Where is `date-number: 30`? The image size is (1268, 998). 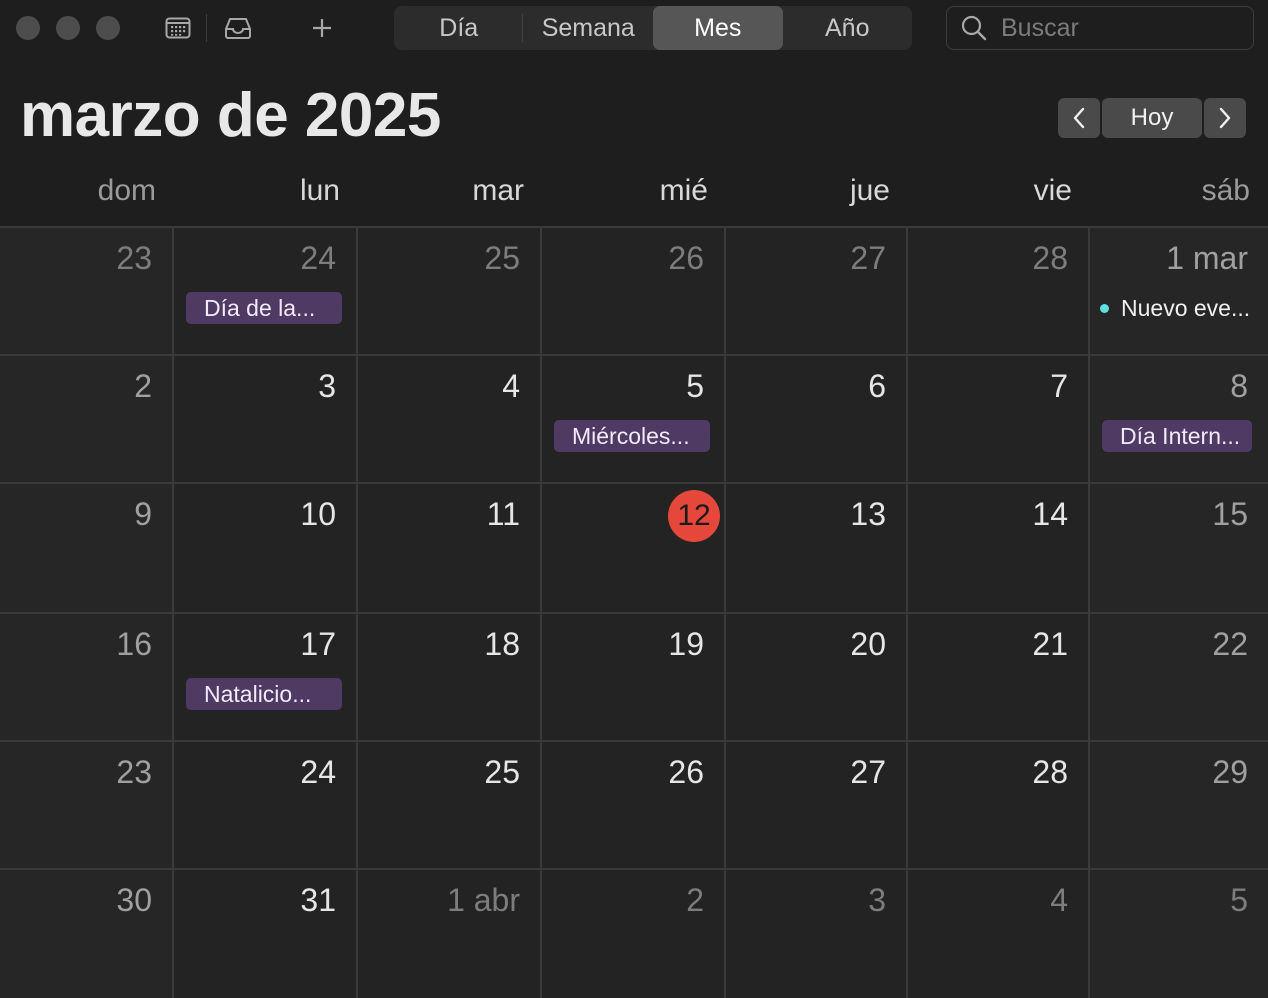 date-number: 30 is located at coordinates (134, 900).